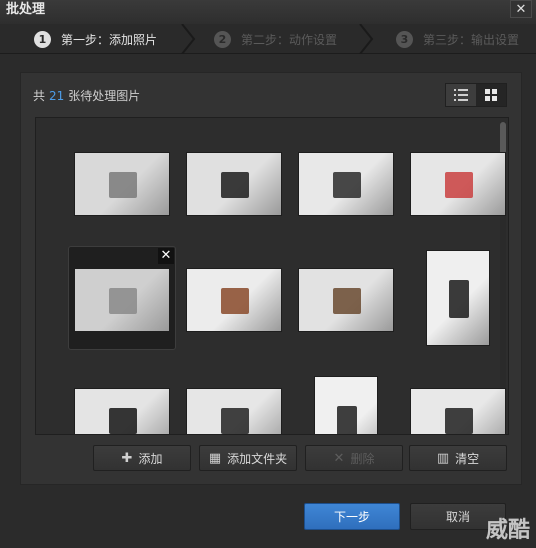 Image resolution: width=536 pixels, height=548 pixels. Describe the element at coordinates (458, 411) in the screenshot. I see `tablet-page-photo` at that location.